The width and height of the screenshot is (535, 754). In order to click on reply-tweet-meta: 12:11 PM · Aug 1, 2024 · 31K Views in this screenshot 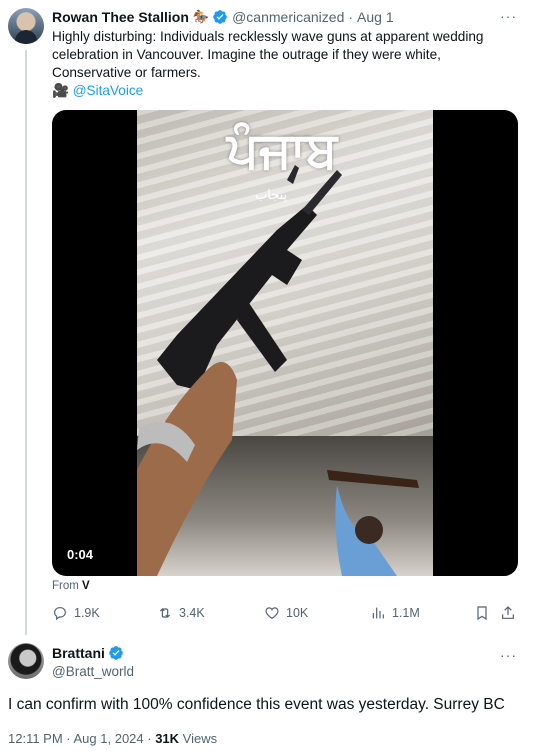, I will do `click(112, 738)`.